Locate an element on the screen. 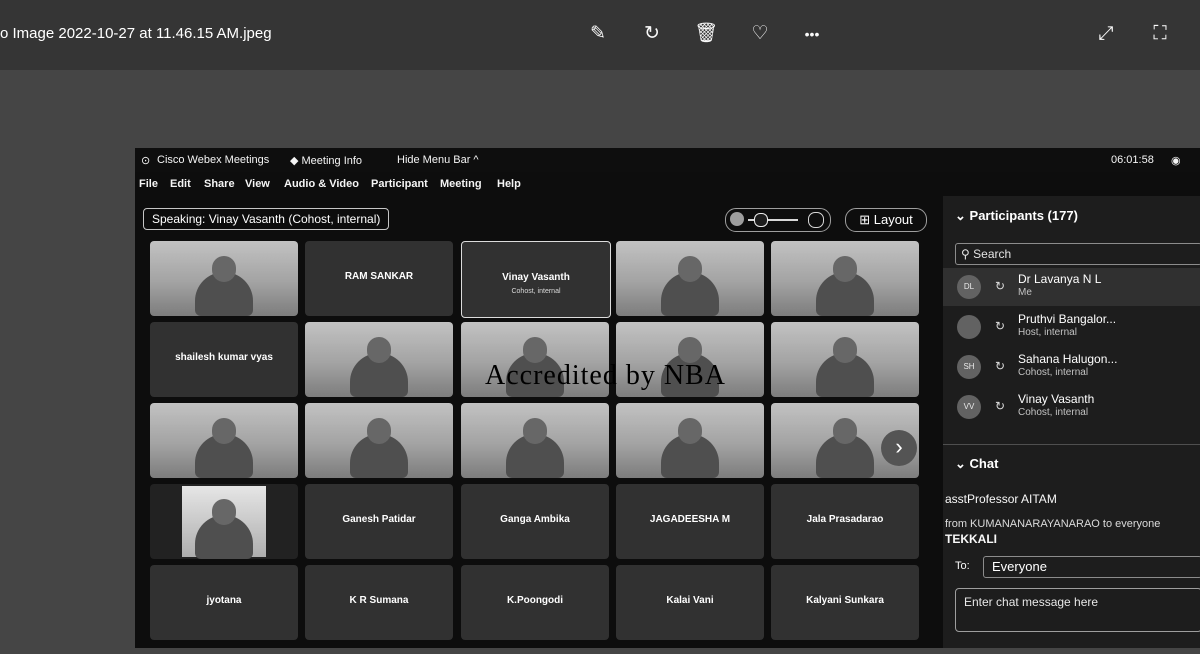  participant-tile: shailesh kumar vyas is located at coordinates (224, 359).